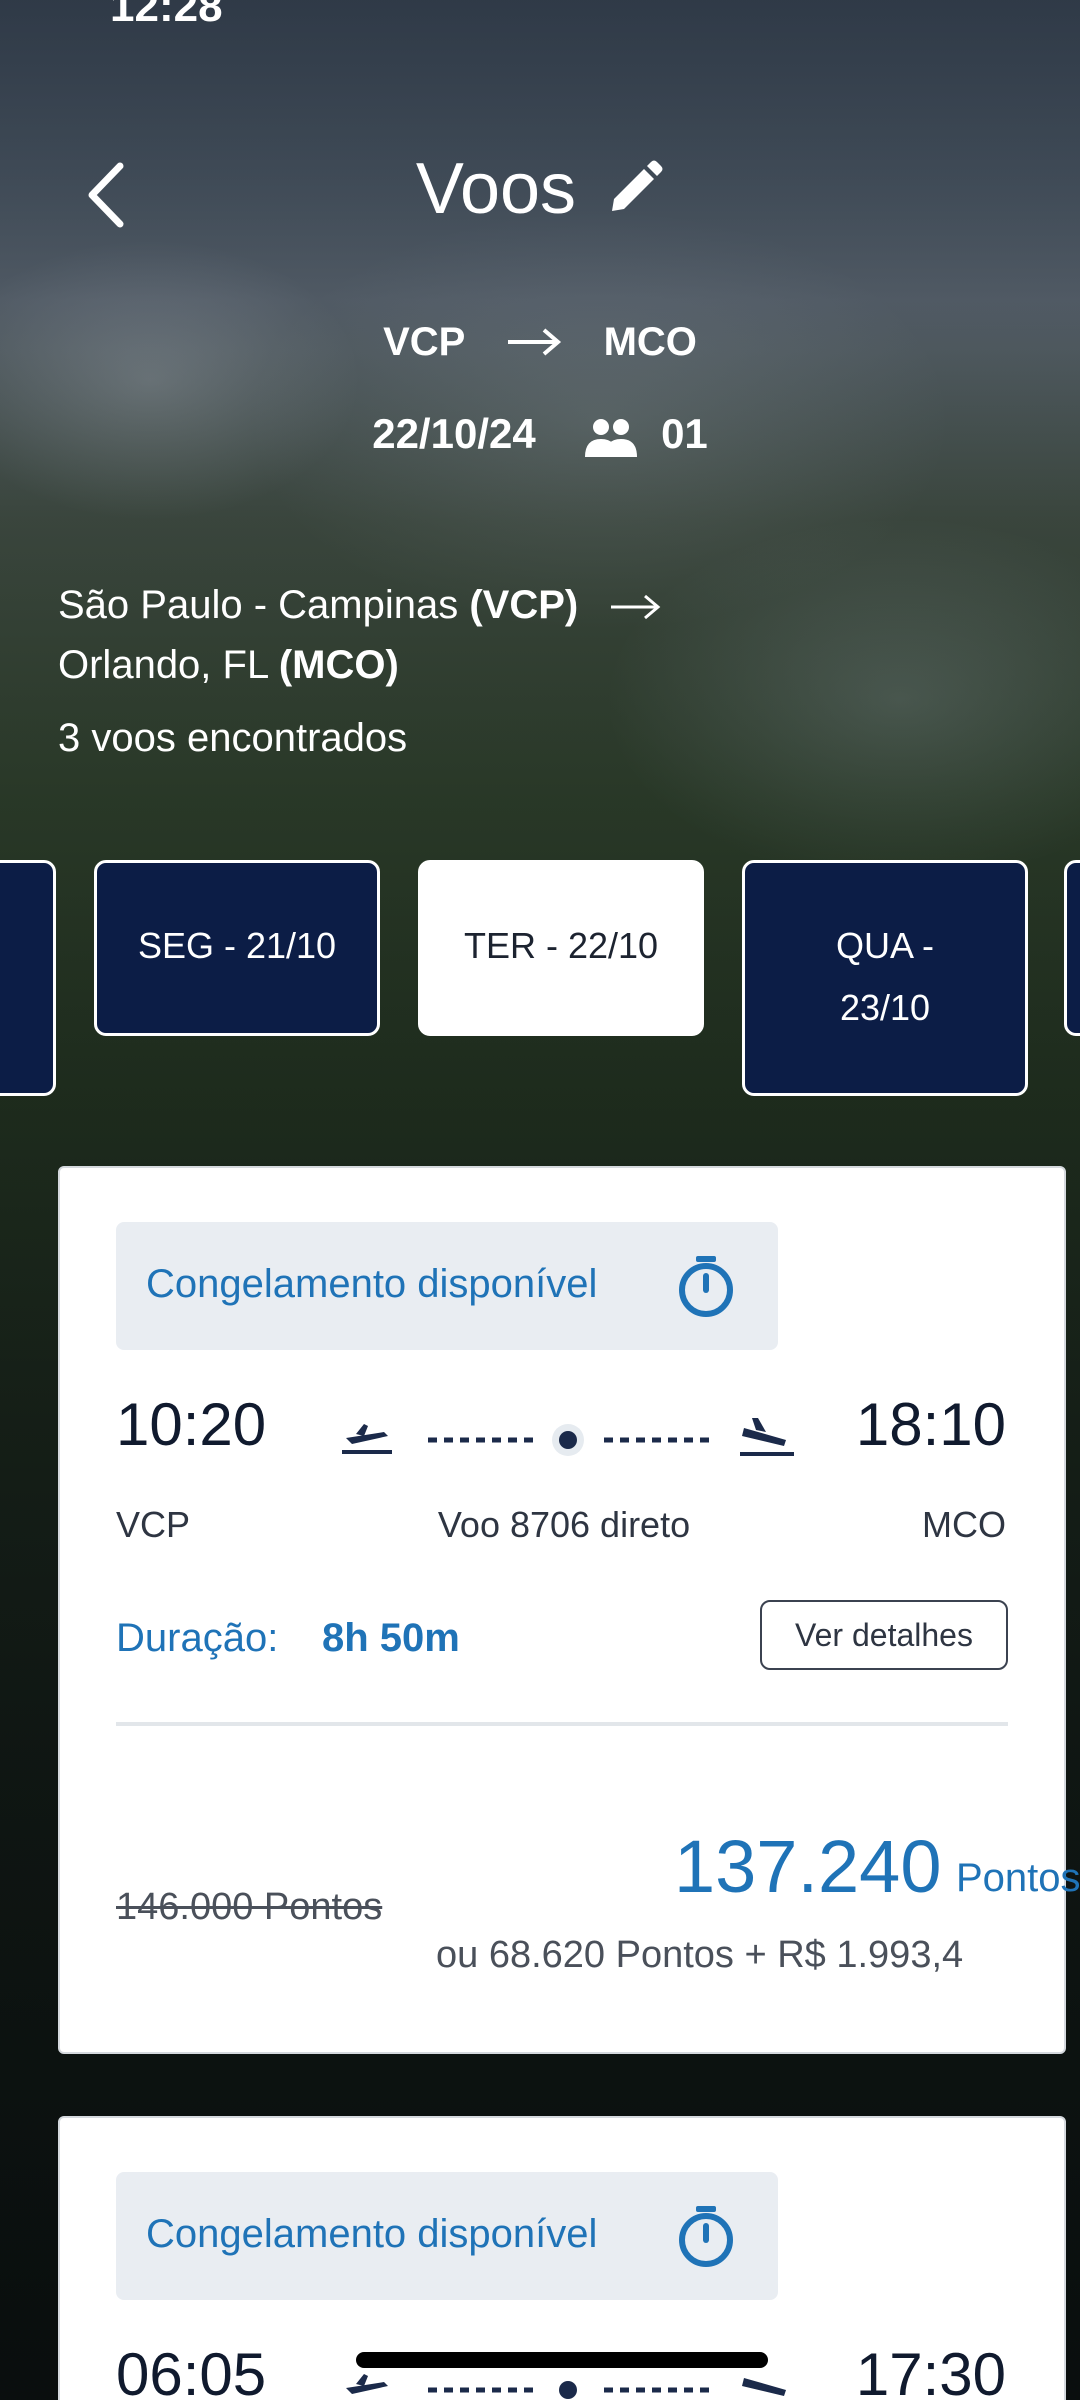 The height and width of the screenshot is (2400, 1080). I want to click on arrival-time: 18:10, so click(930, 1424).